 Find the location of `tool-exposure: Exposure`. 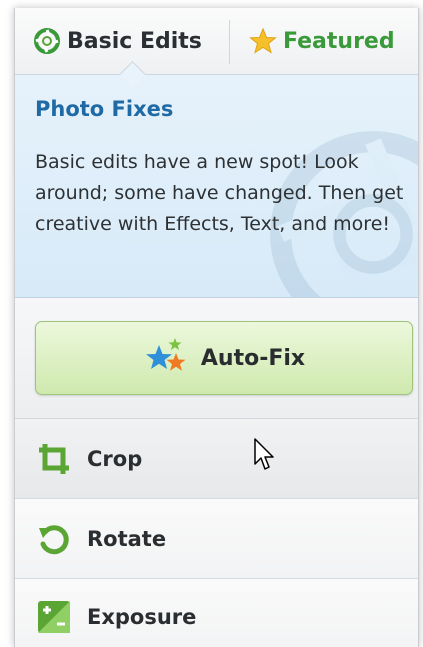

tool-exposure: Exposure is located at coordinates (216, 613).